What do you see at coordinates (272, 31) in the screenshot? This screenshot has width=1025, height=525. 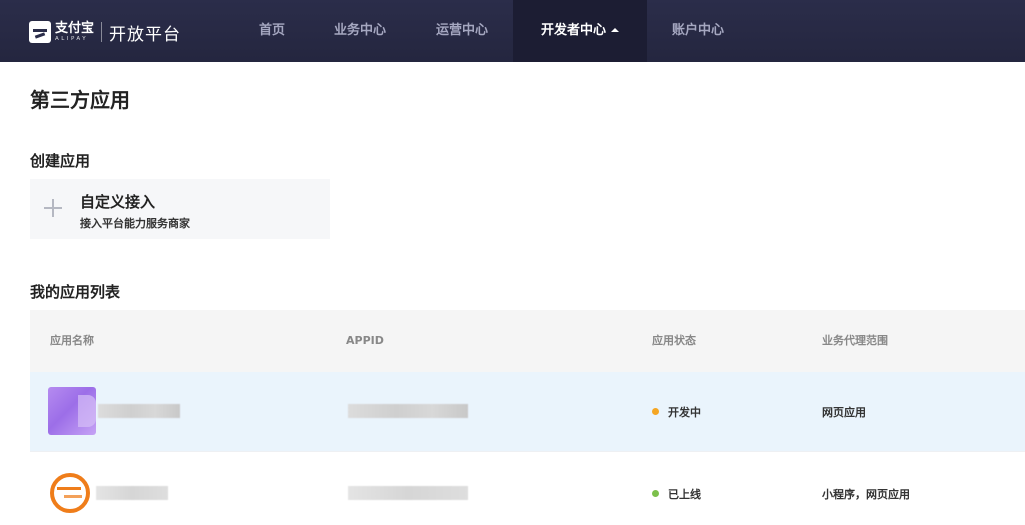 I see `nav-item-home: 首页` at bounding box center [272, 31].